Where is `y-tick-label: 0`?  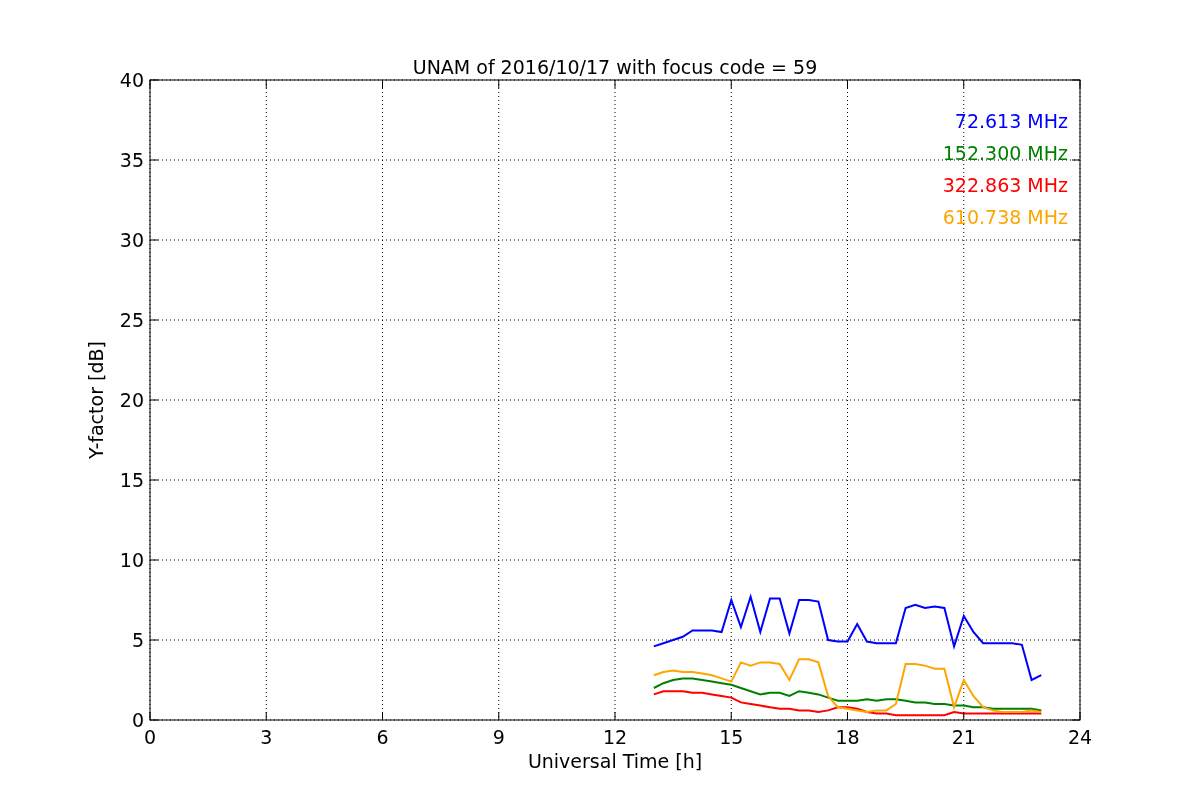 y-tick-label: 0 is located at coordinates (137, 720).